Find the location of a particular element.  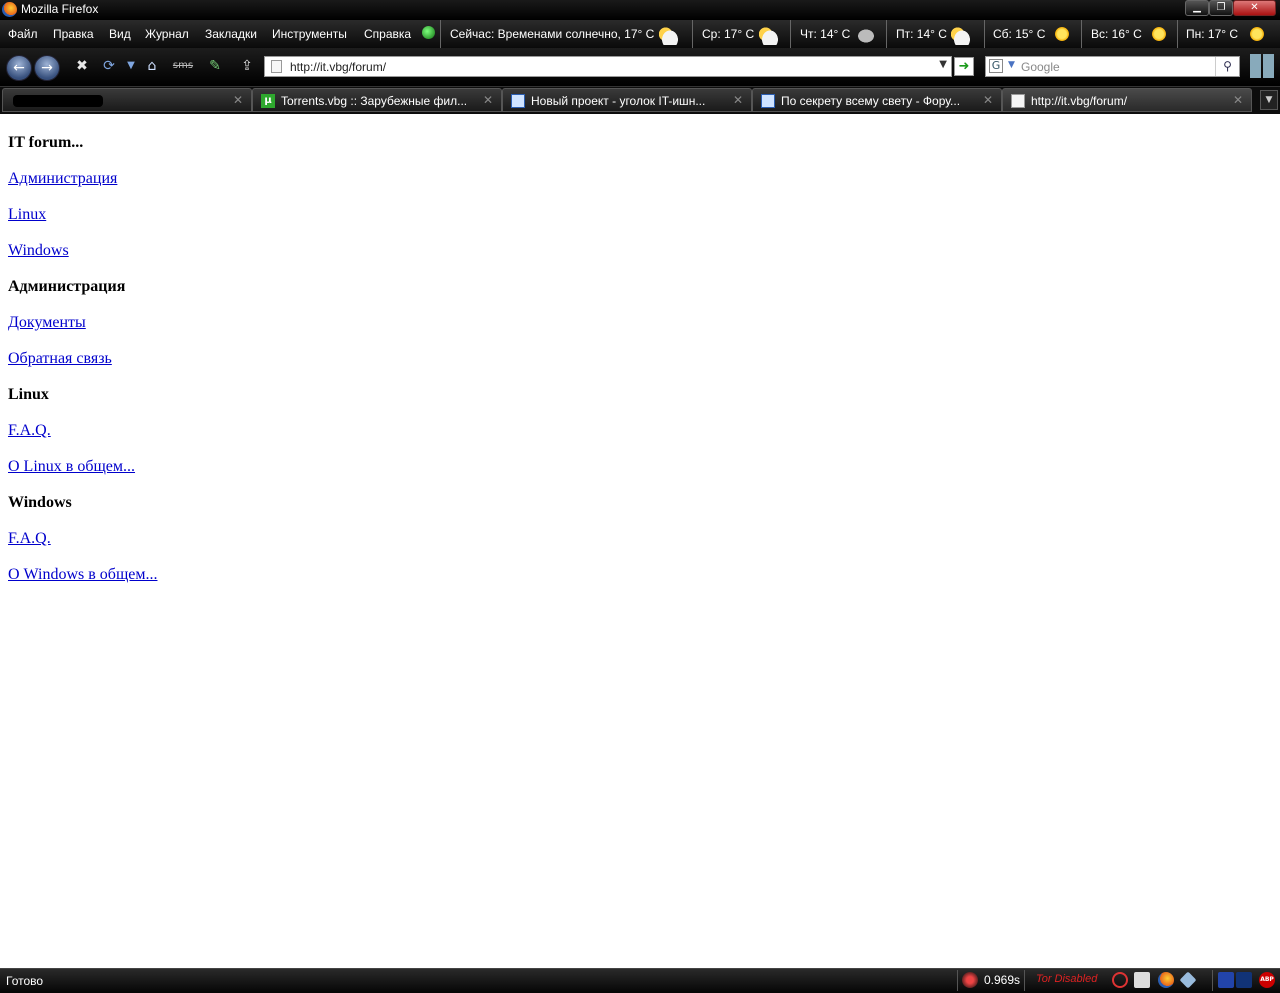

weather-day: Пн: 17° C is located at coordinates (1228, 34).